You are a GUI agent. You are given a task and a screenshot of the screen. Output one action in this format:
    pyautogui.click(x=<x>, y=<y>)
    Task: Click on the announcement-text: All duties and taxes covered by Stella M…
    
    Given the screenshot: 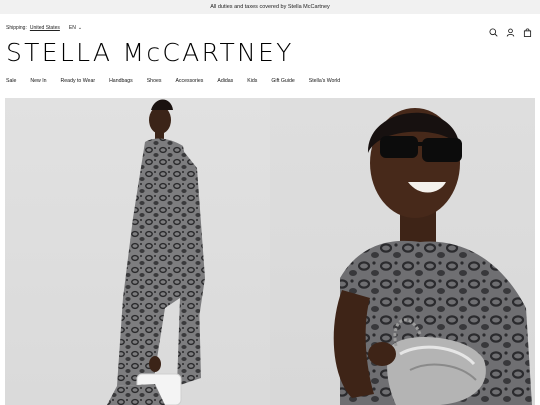 What is the action you would take?
    pyautogui.click(x=270, y=7)
    